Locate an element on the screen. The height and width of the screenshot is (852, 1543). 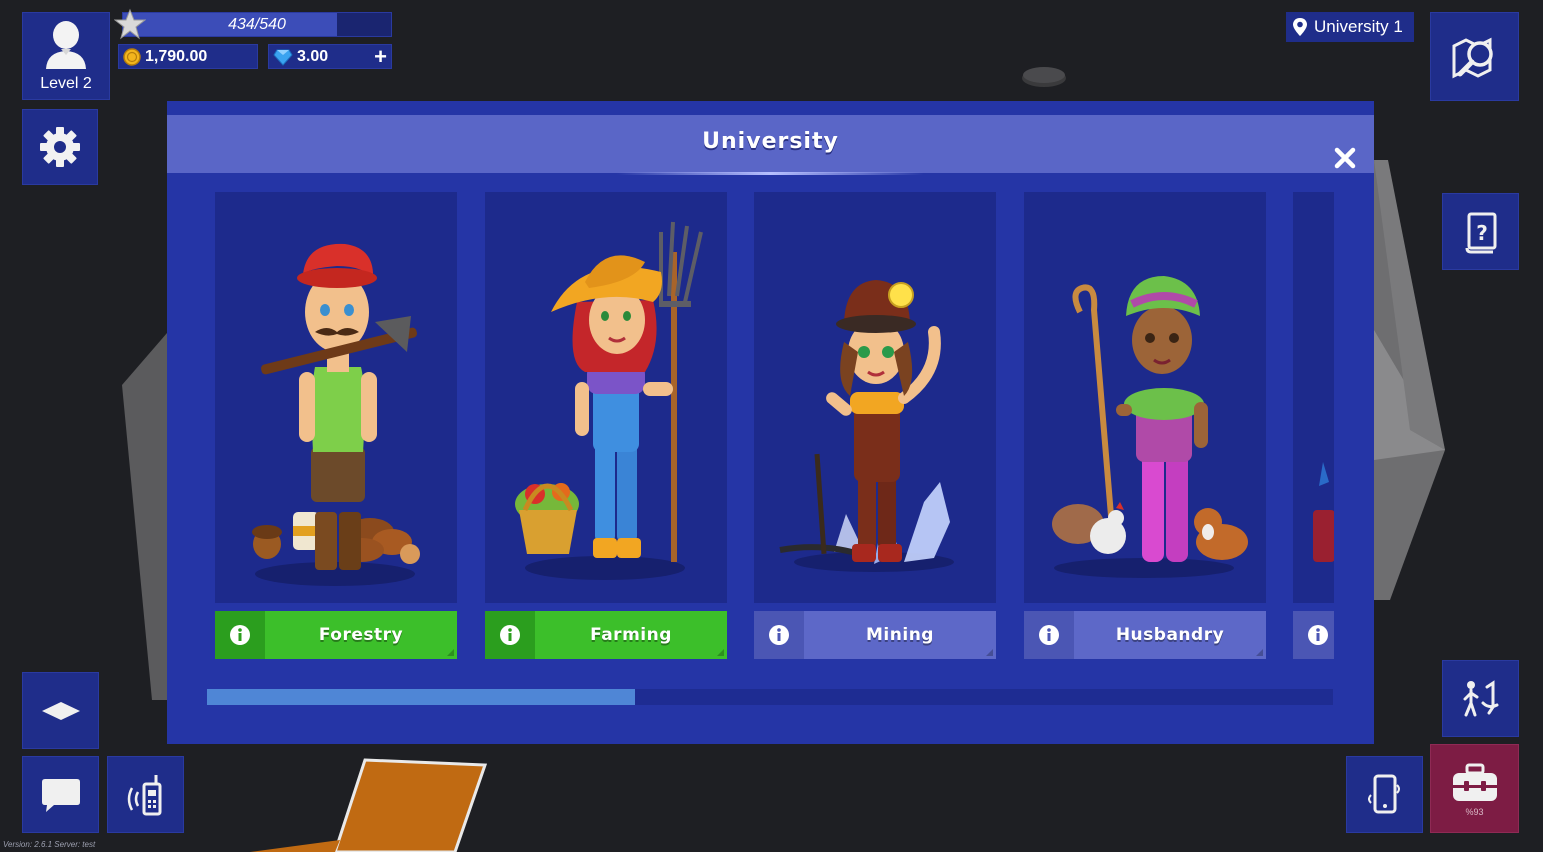
location-tag: University 1 is located at coordinates (1350, 27).